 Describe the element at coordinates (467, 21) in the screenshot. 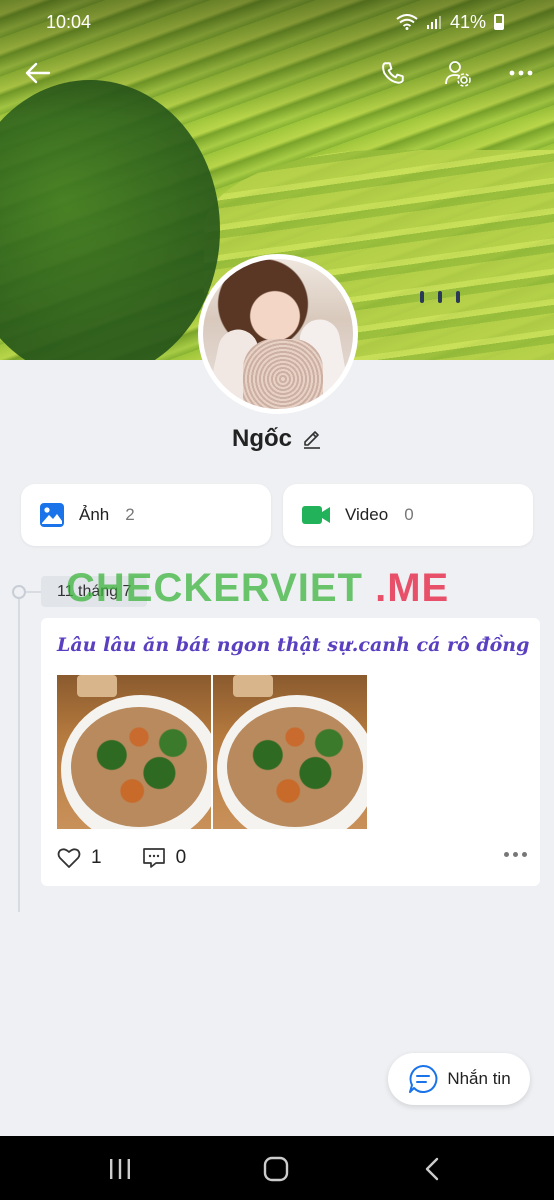

I see `battery-percent: 41%` at that location.